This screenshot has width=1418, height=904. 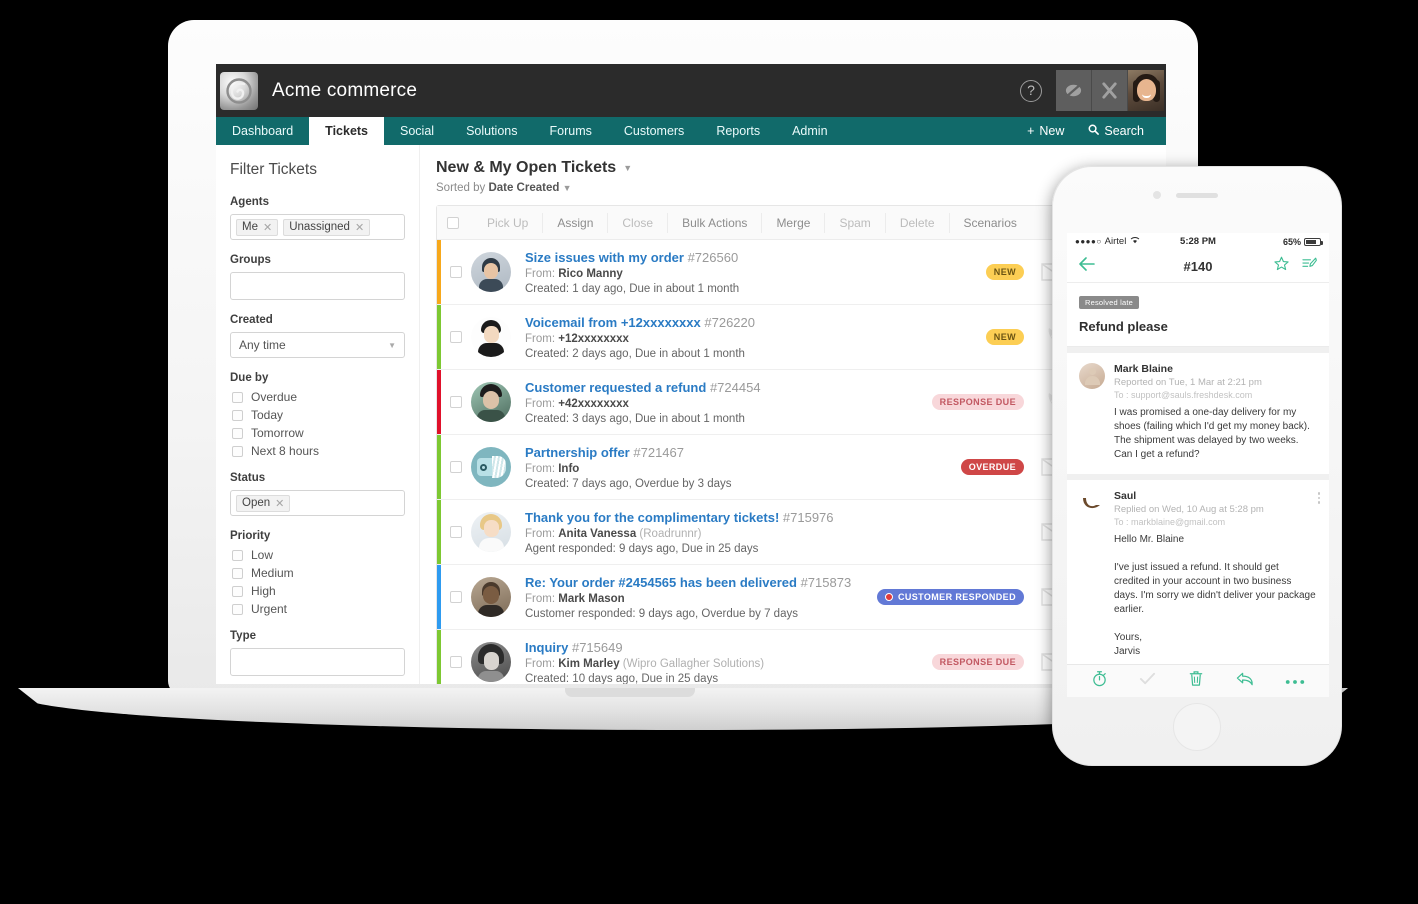 What do you see at coordinates (318, 451) in the screenshot?
I see `checkbox-next8hours: Next 8 hours` at bounding box center [318, 451].